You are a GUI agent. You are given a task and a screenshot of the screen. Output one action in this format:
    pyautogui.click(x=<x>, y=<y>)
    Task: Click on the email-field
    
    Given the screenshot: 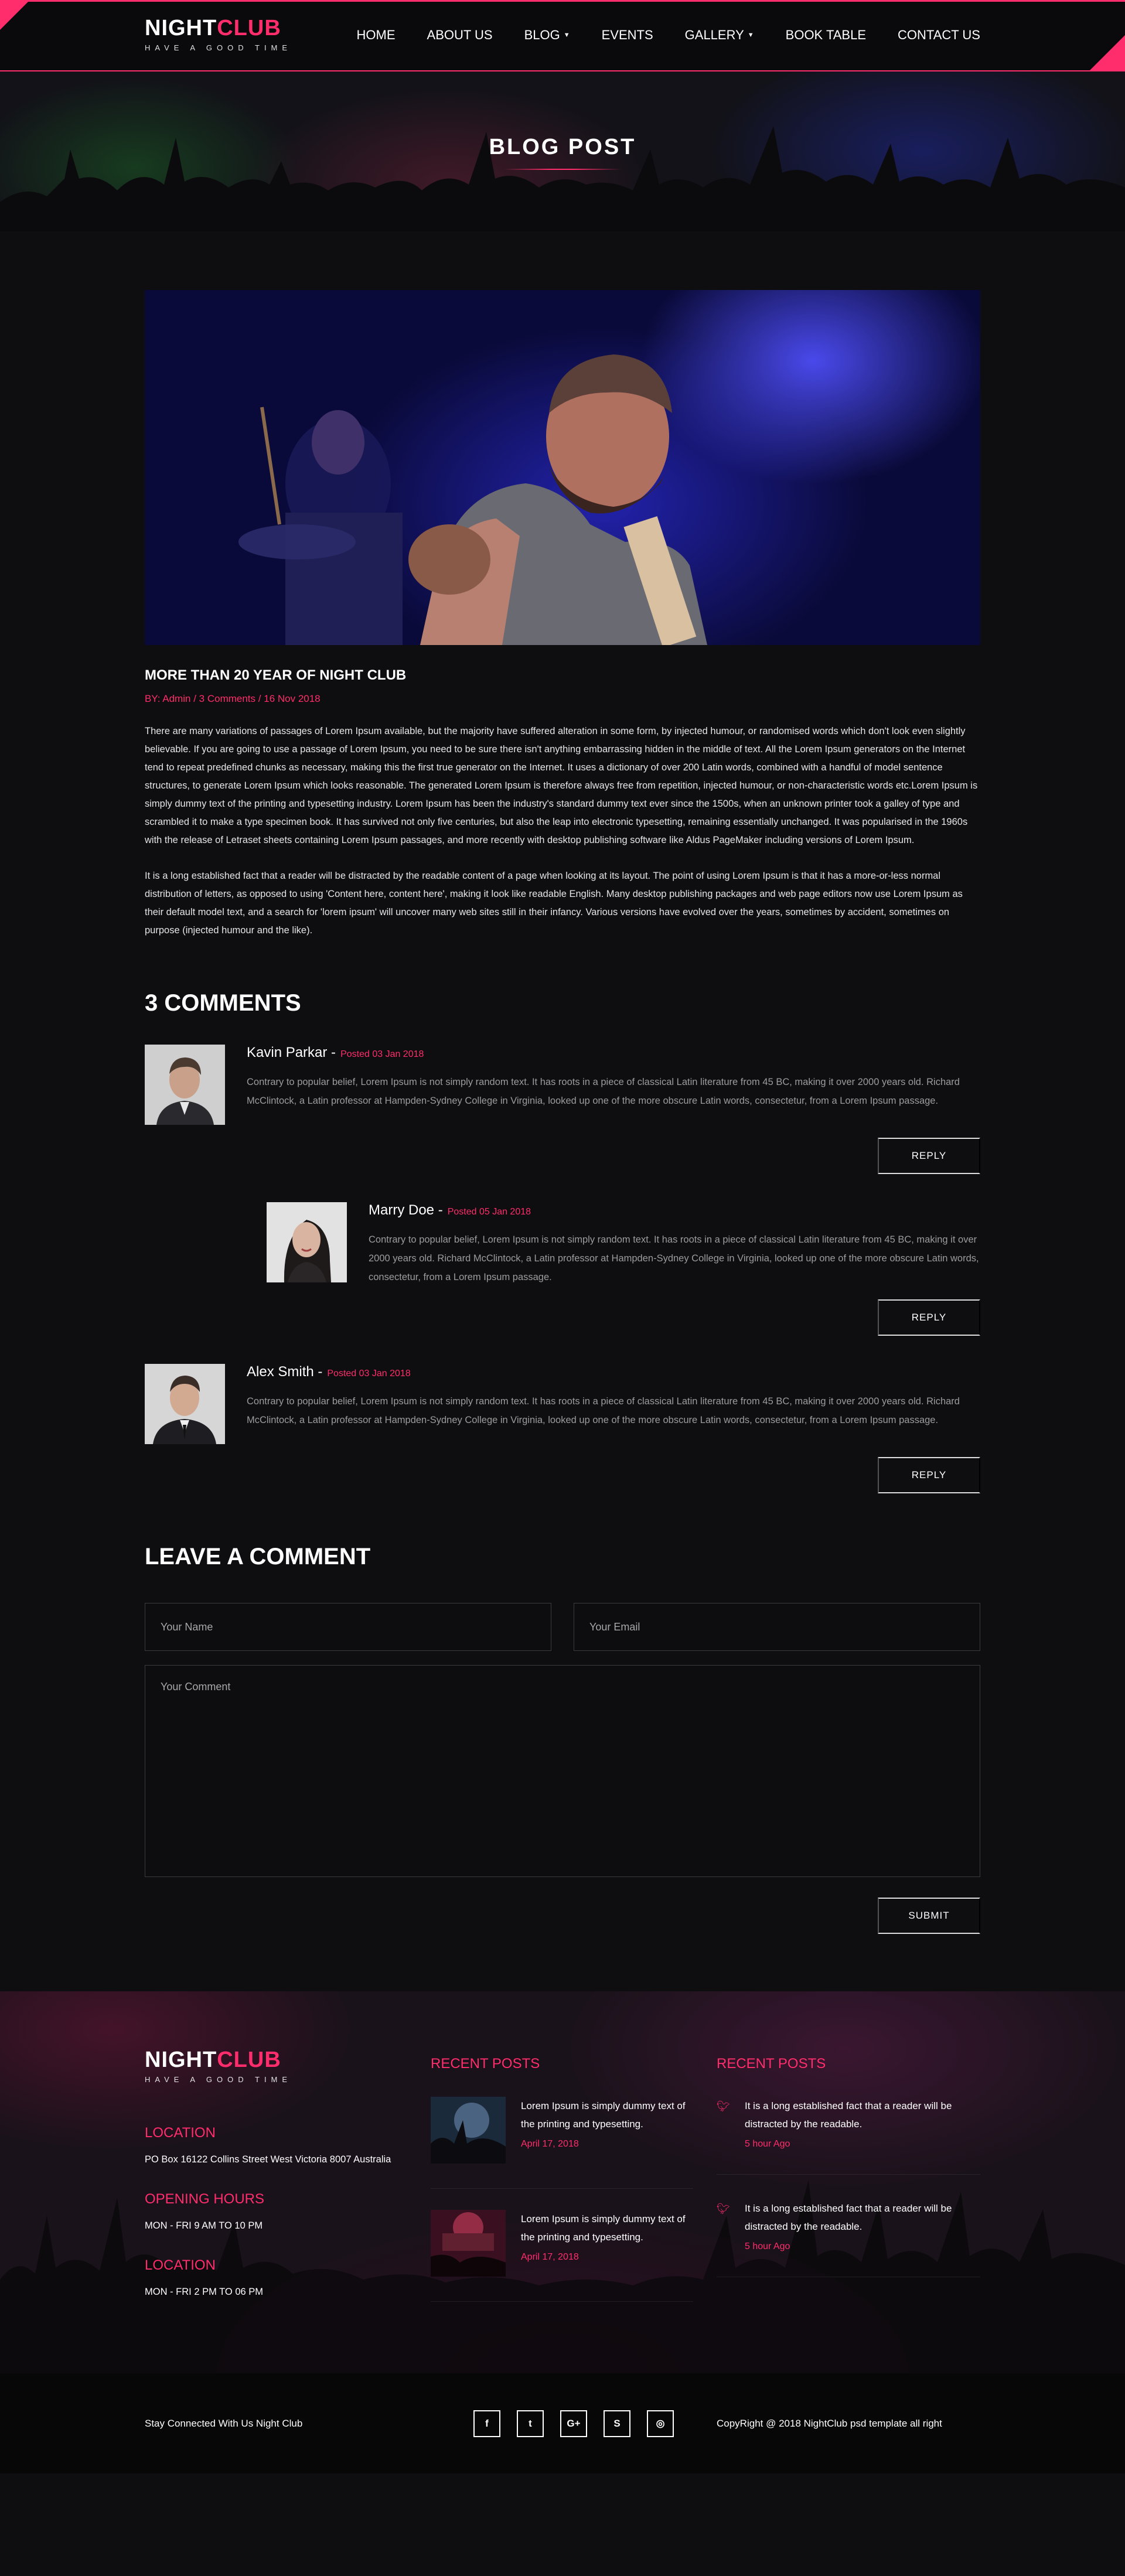 What is the action you would take?
    pyautogui.click(x=777, y=1627)
    